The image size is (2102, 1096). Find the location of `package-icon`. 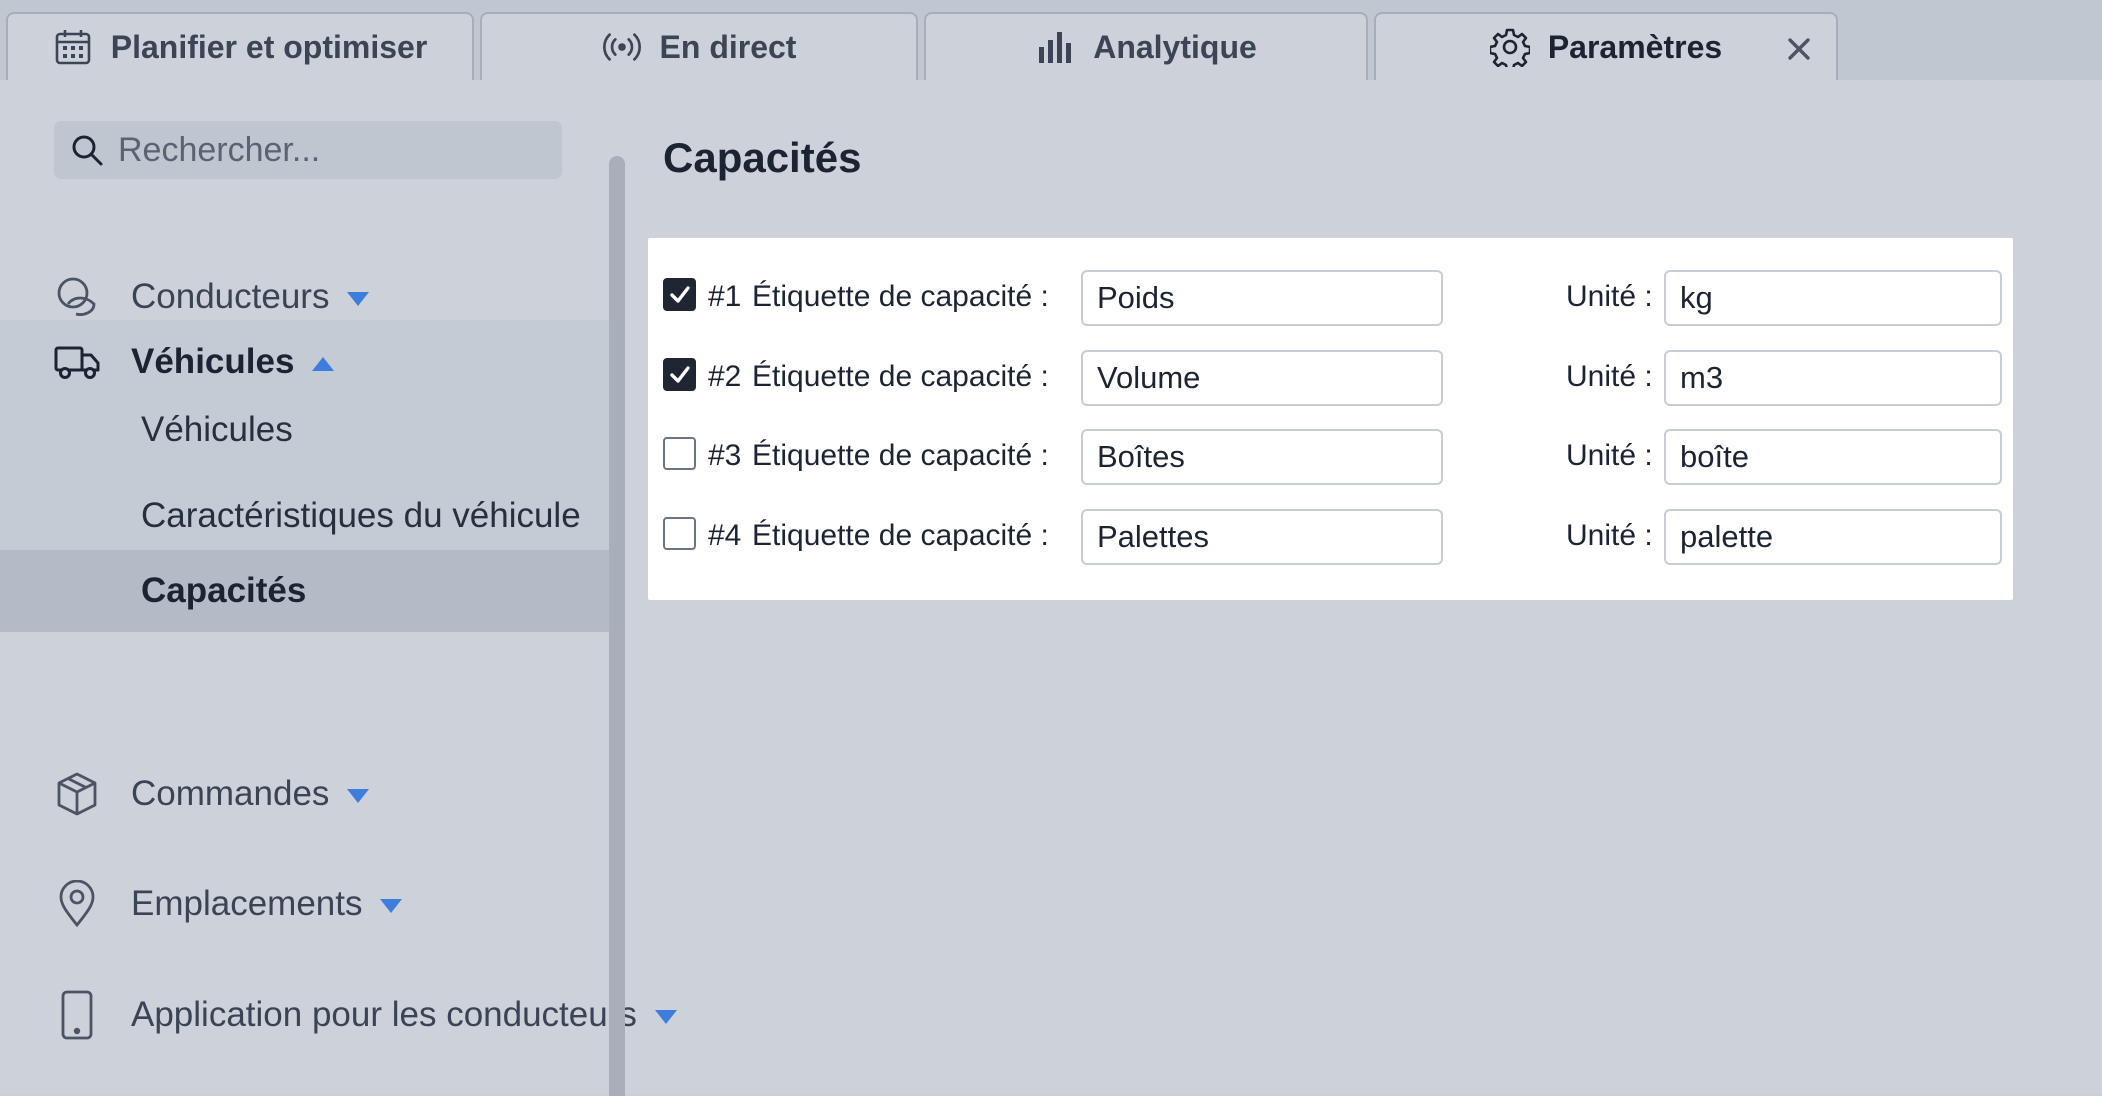

package-icon is located at coordinates (77, 794).